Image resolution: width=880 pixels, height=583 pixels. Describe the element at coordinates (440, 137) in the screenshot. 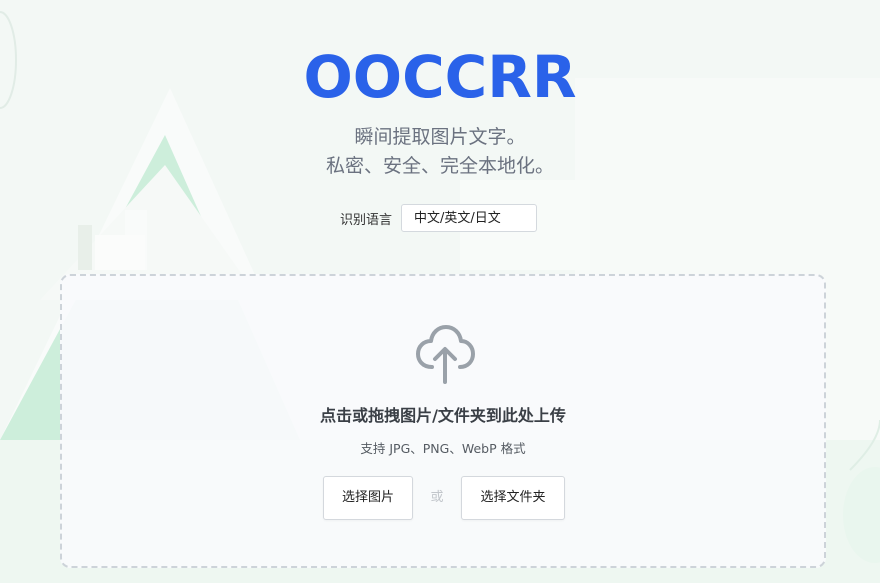

I see `tagline-line-1: 瞬间提取图片文字。` at that location.